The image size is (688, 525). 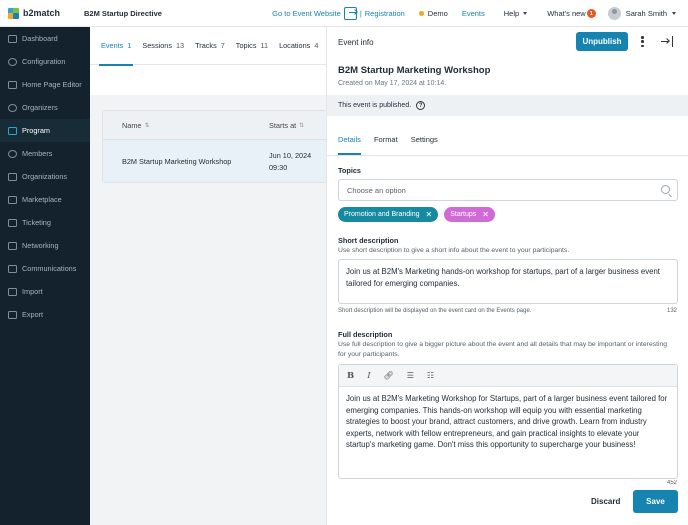 I want to click on numbered-list-icon: ☷, so click(x=430, y=375).